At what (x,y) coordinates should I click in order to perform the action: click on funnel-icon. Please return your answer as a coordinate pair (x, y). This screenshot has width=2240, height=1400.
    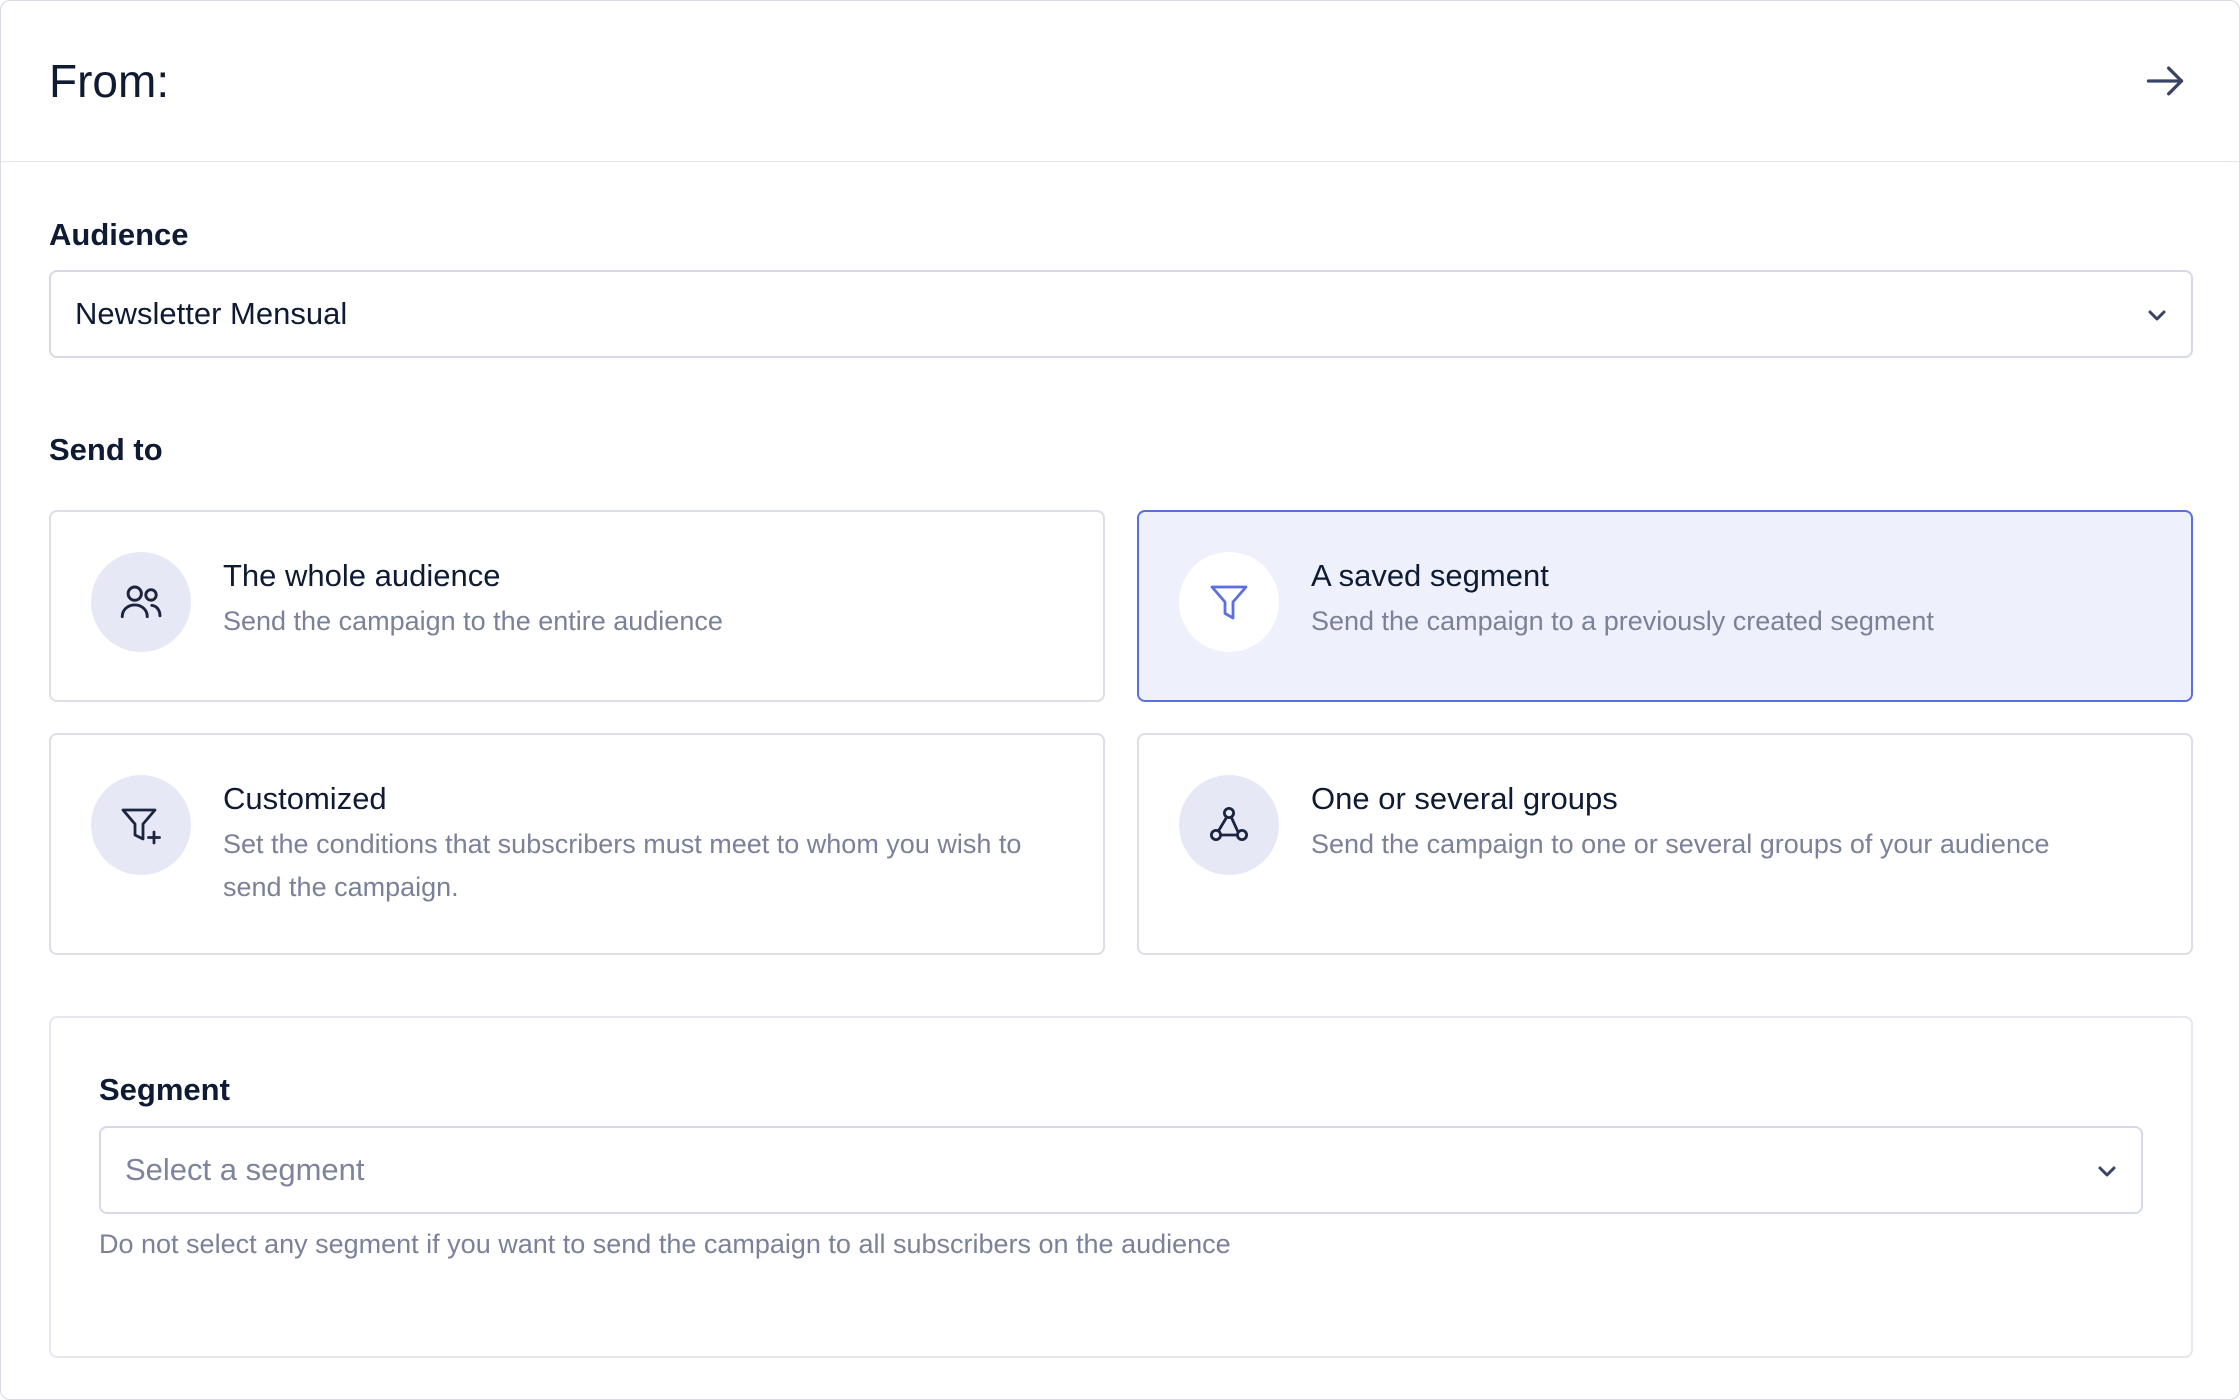
    Looking at the image, I should click on (1229, 602).